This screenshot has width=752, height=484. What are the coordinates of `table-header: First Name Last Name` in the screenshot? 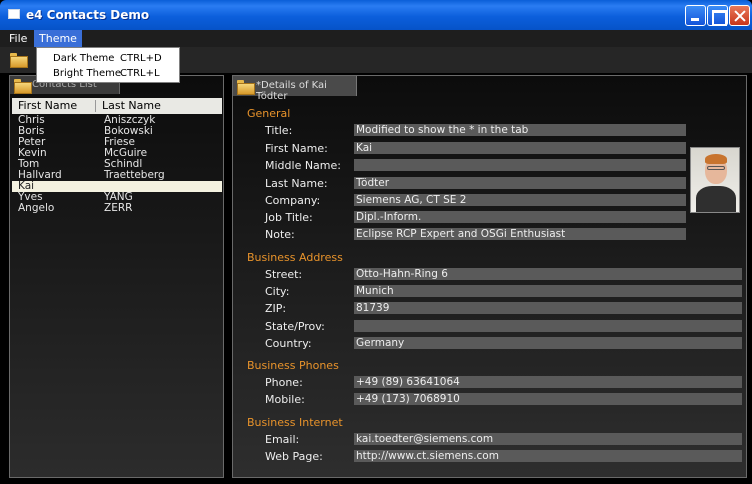 It's located at (117, 106).